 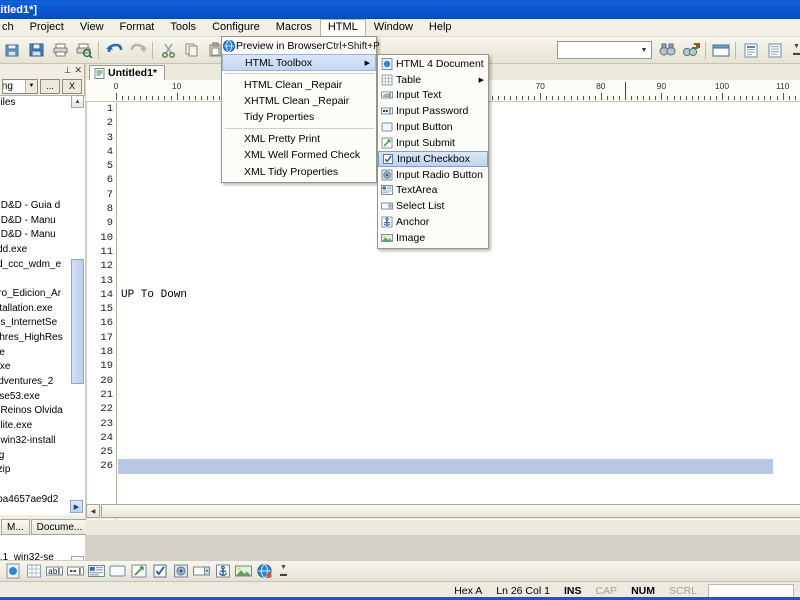 I want to click on submenu-option-input-submit: Input Submit, so click(x=433, y=143).